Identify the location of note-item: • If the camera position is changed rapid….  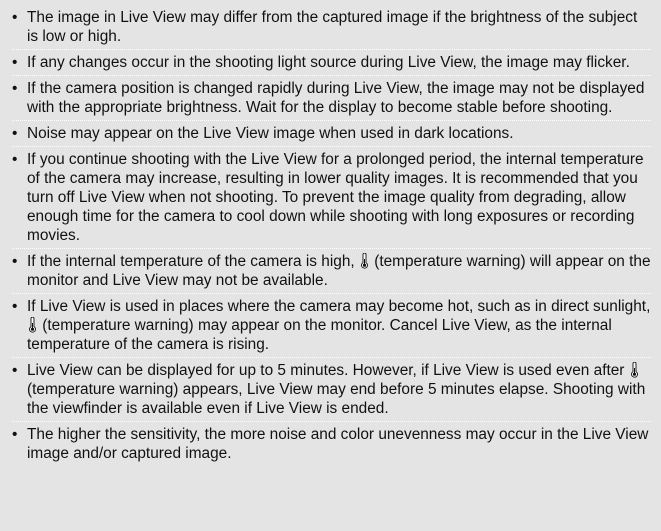
(331, 100).